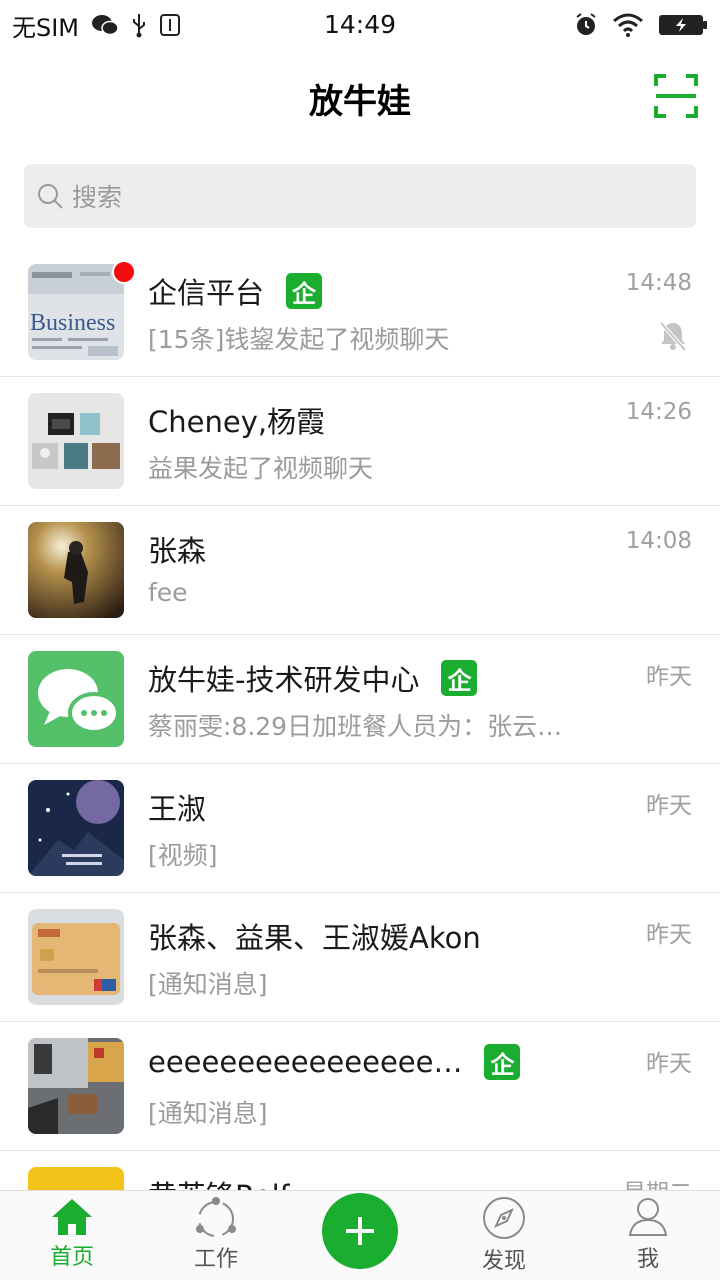 The width and height of the screenshot is (720, 1280). Describe the element at coordinates (97, 197) in the screenshot. I see `search-placeholder: 搜索` at that location.